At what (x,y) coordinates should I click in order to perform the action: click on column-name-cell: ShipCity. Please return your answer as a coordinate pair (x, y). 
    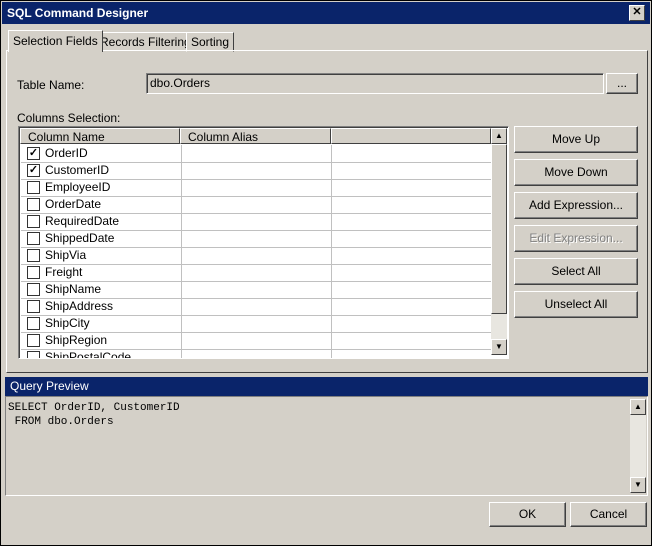
    Looking at the image, I should click on (67, 323).